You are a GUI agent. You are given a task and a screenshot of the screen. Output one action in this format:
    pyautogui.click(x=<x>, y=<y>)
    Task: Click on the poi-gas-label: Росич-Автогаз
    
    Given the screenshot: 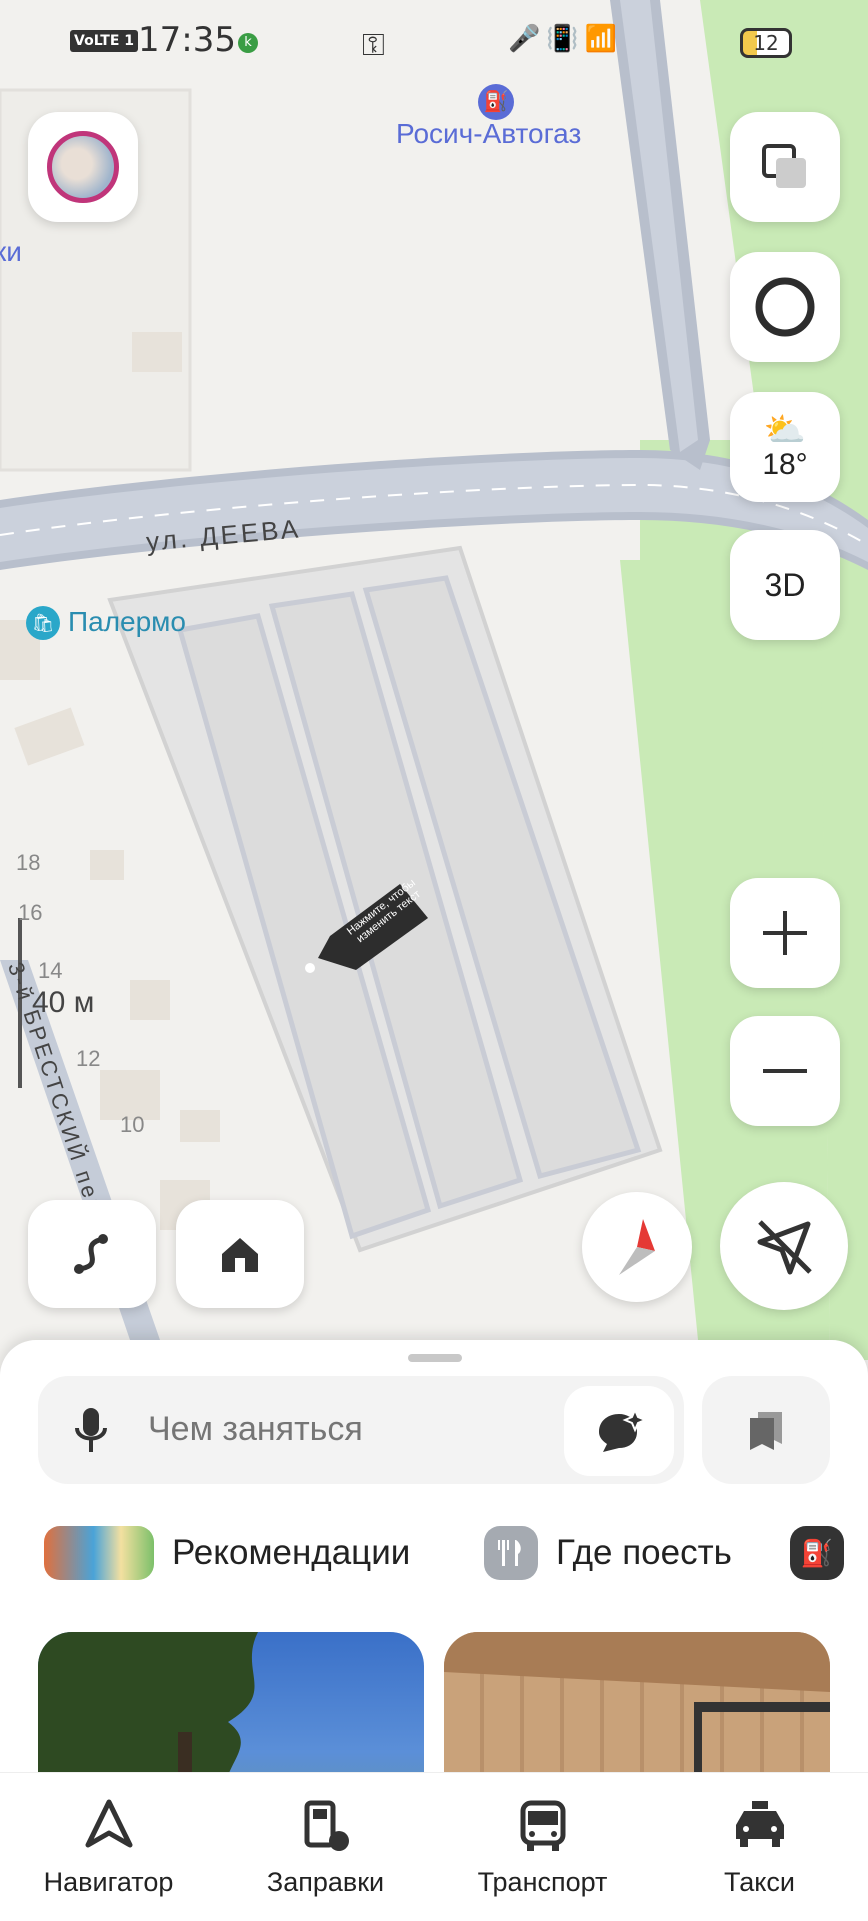 What is the action you would take?
    pyautogui.click(x=488, y=134)
    